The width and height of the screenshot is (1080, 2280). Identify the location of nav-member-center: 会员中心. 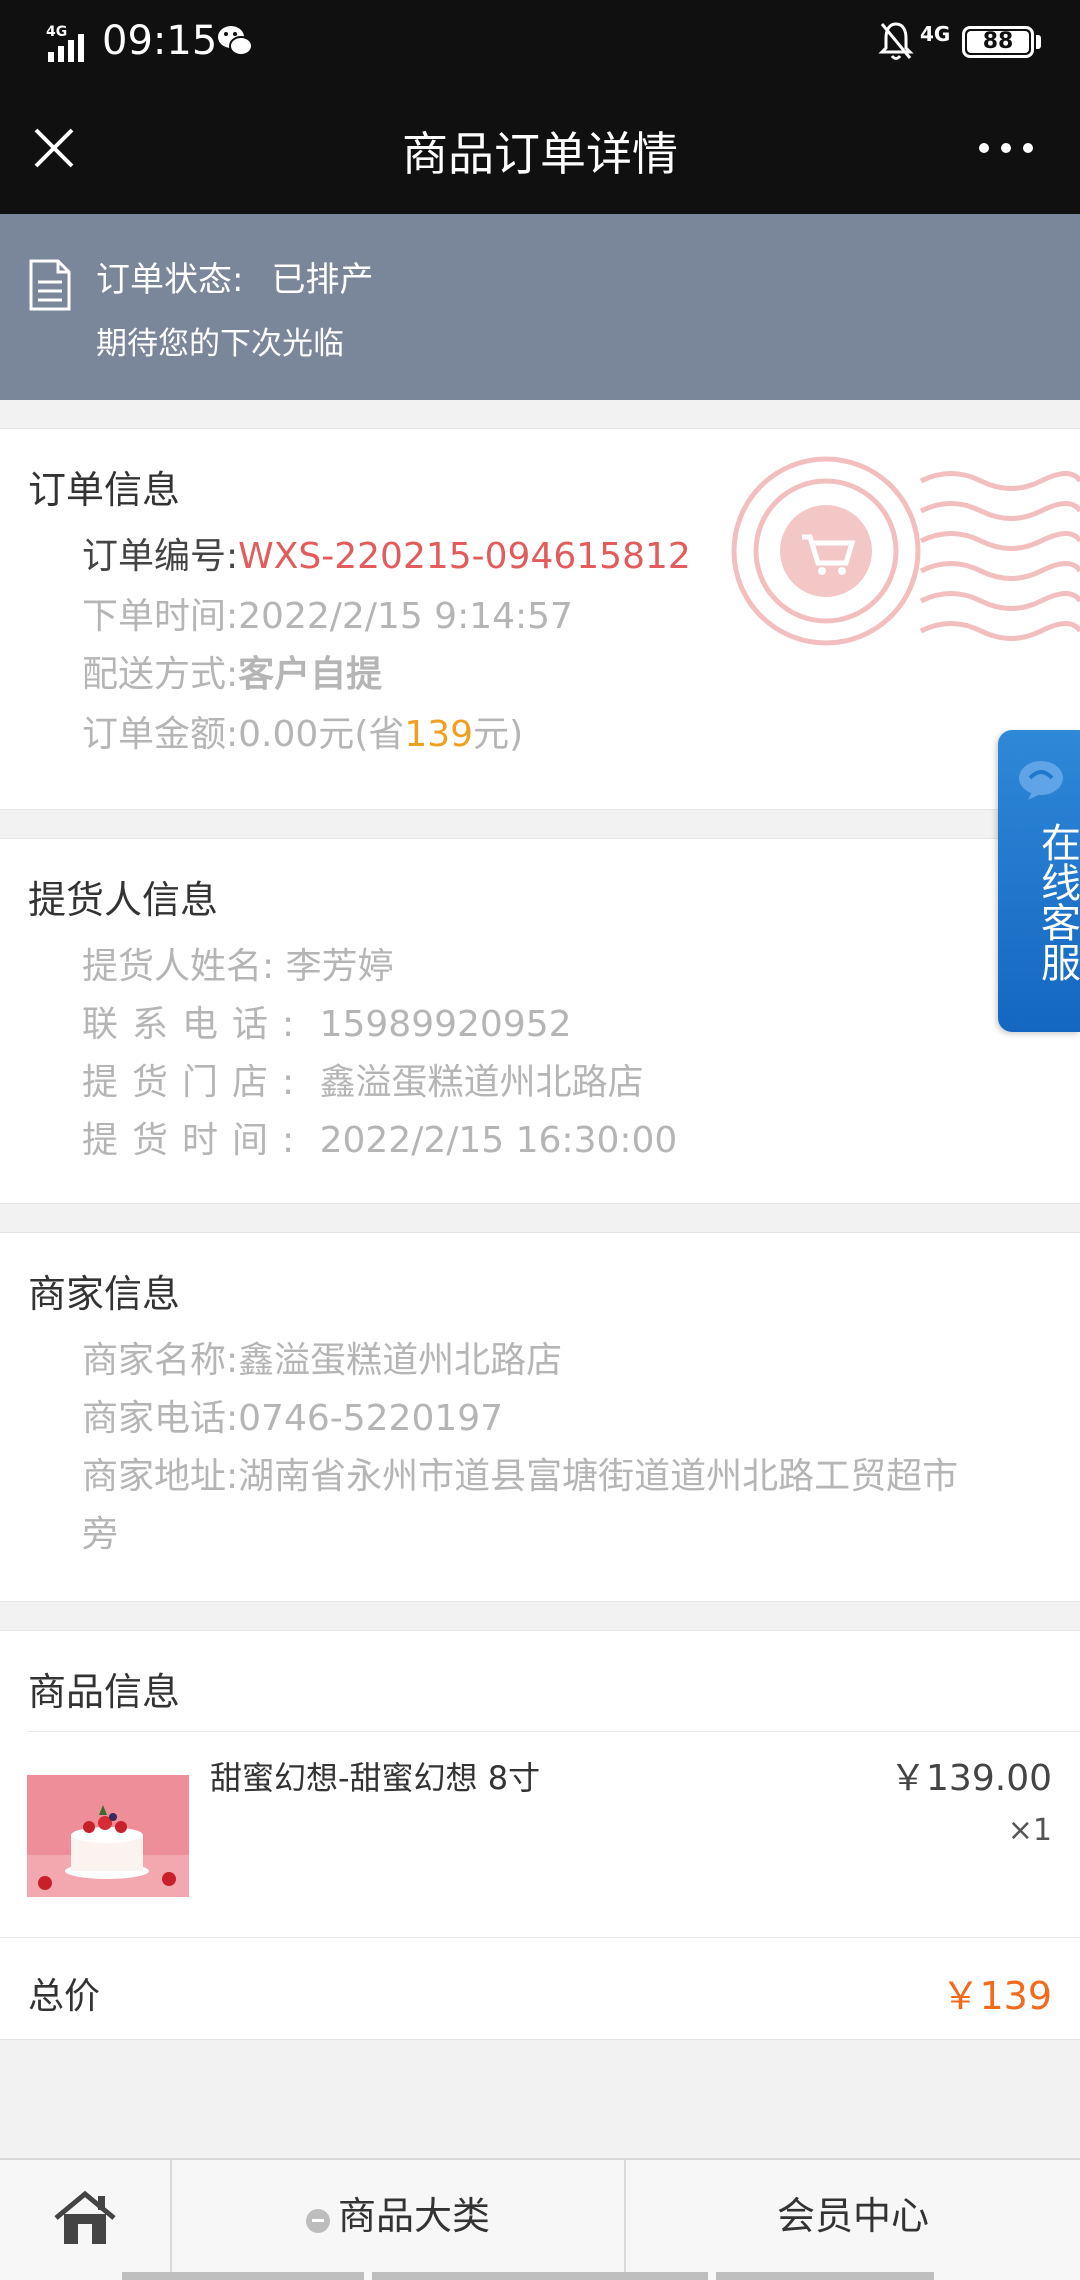
(853, 2220).